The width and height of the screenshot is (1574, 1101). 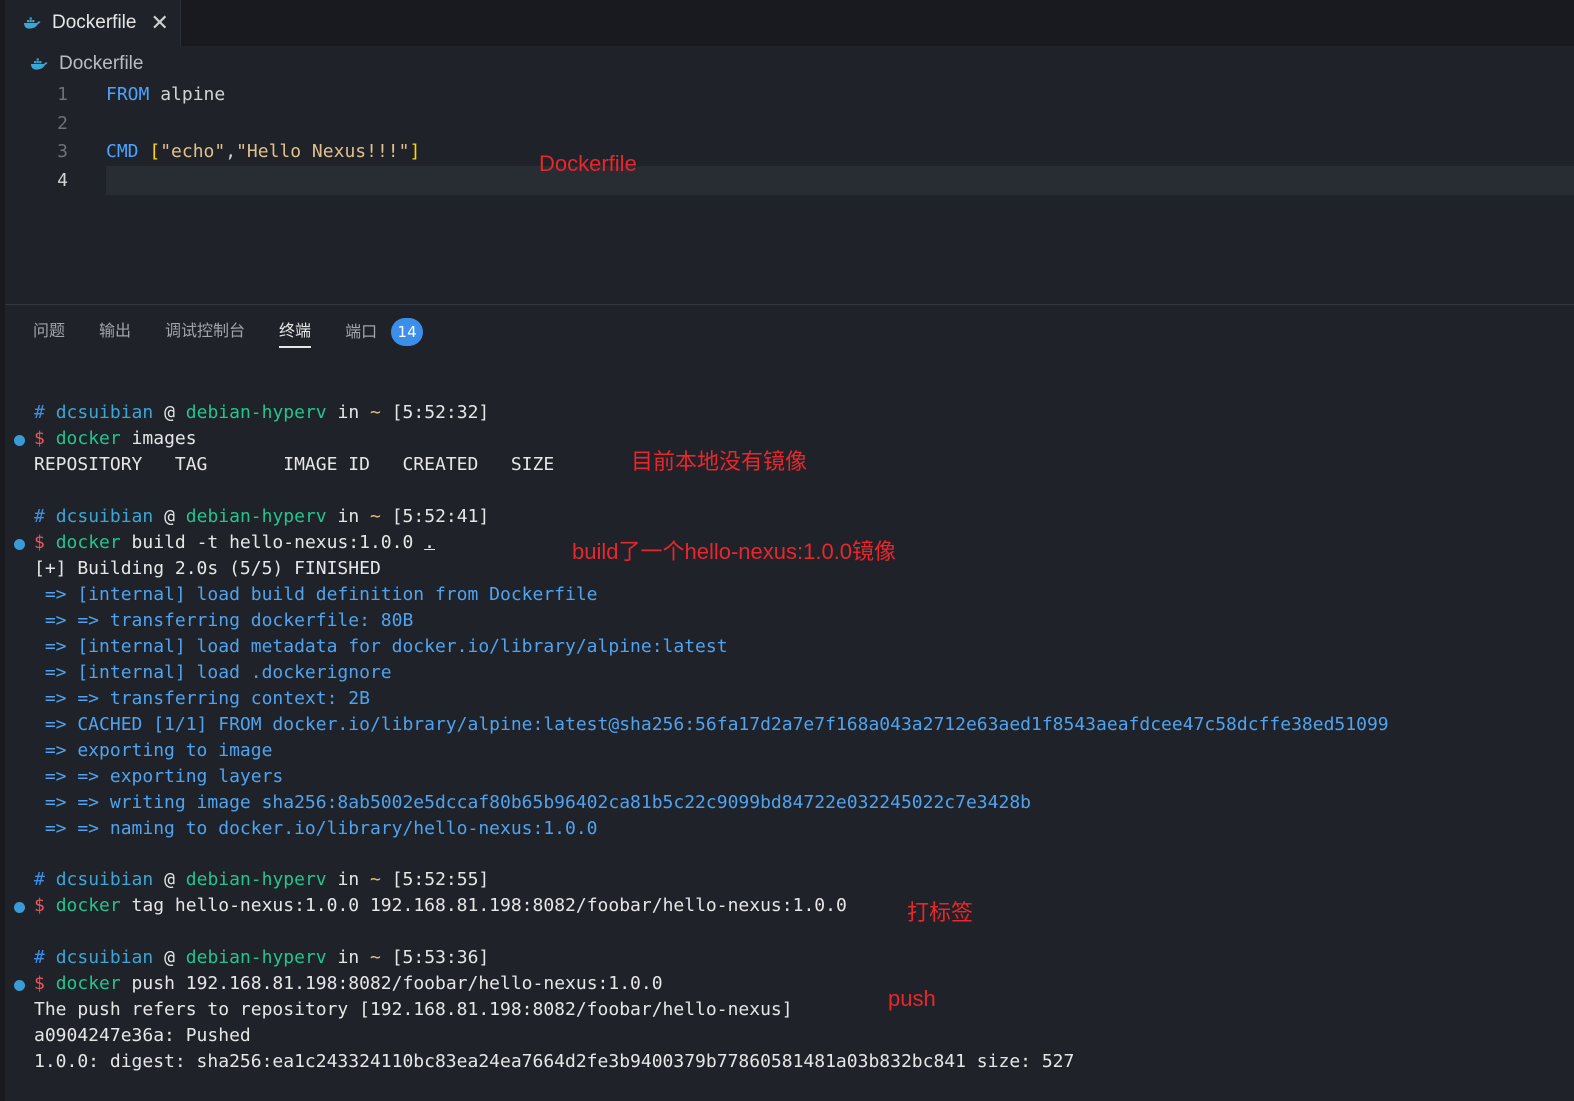 What do you see at coordinates (440, 879) in the screenshot?
I see `prompt-time: [5:52:55]` at bounding box center [440, 879].